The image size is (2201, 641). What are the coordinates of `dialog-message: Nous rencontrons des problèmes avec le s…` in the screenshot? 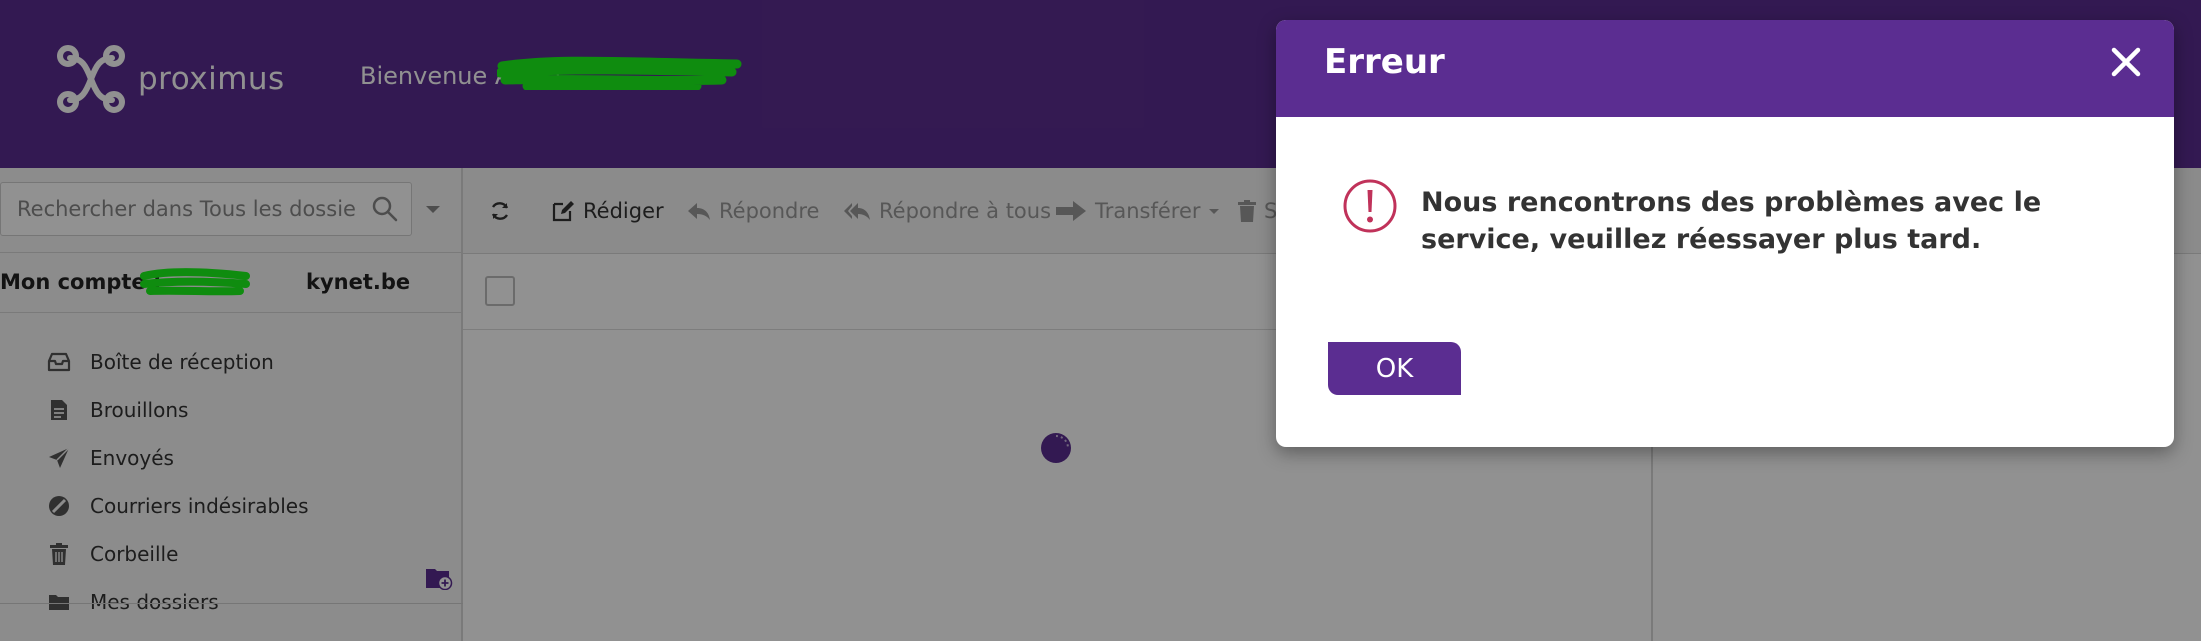 It's located at (1731, 221).